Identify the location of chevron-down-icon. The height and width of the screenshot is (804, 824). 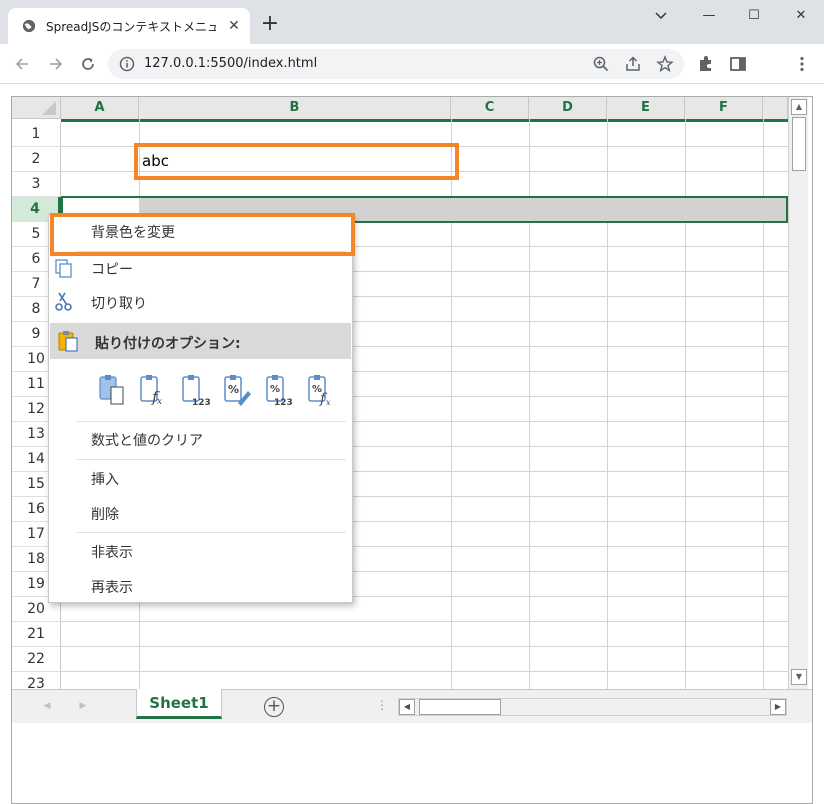
(661, 16).